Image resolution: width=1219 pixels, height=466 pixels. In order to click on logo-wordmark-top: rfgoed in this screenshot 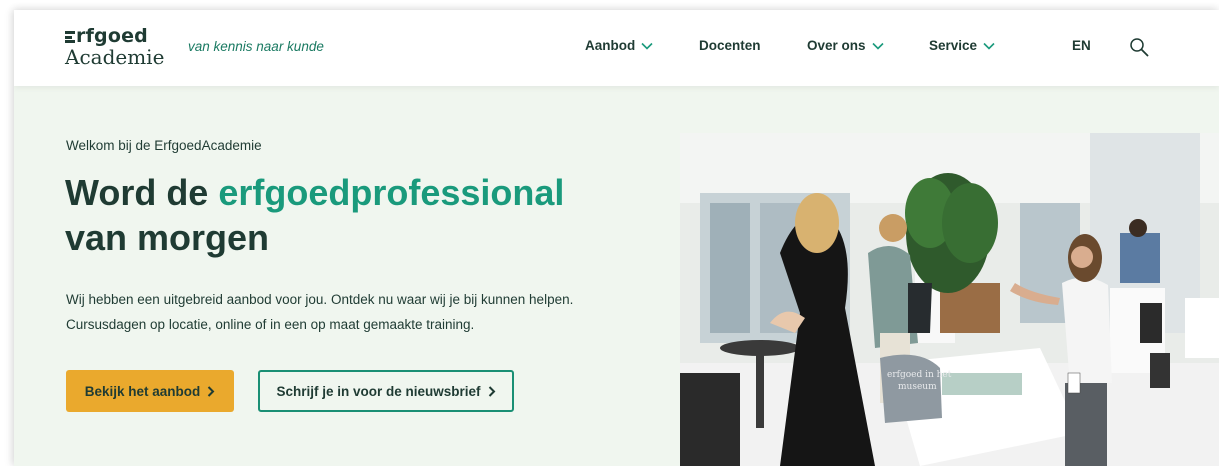, I will do `click(106, 36)`.